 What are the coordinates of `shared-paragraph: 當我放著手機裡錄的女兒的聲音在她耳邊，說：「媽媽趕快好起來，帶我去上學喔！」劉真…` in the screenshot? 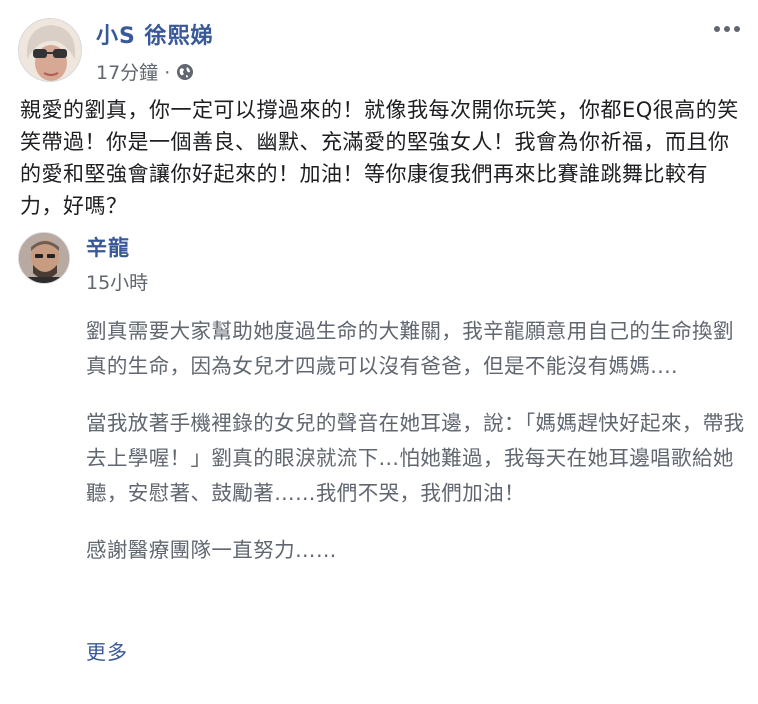 It's located at (415, 458).